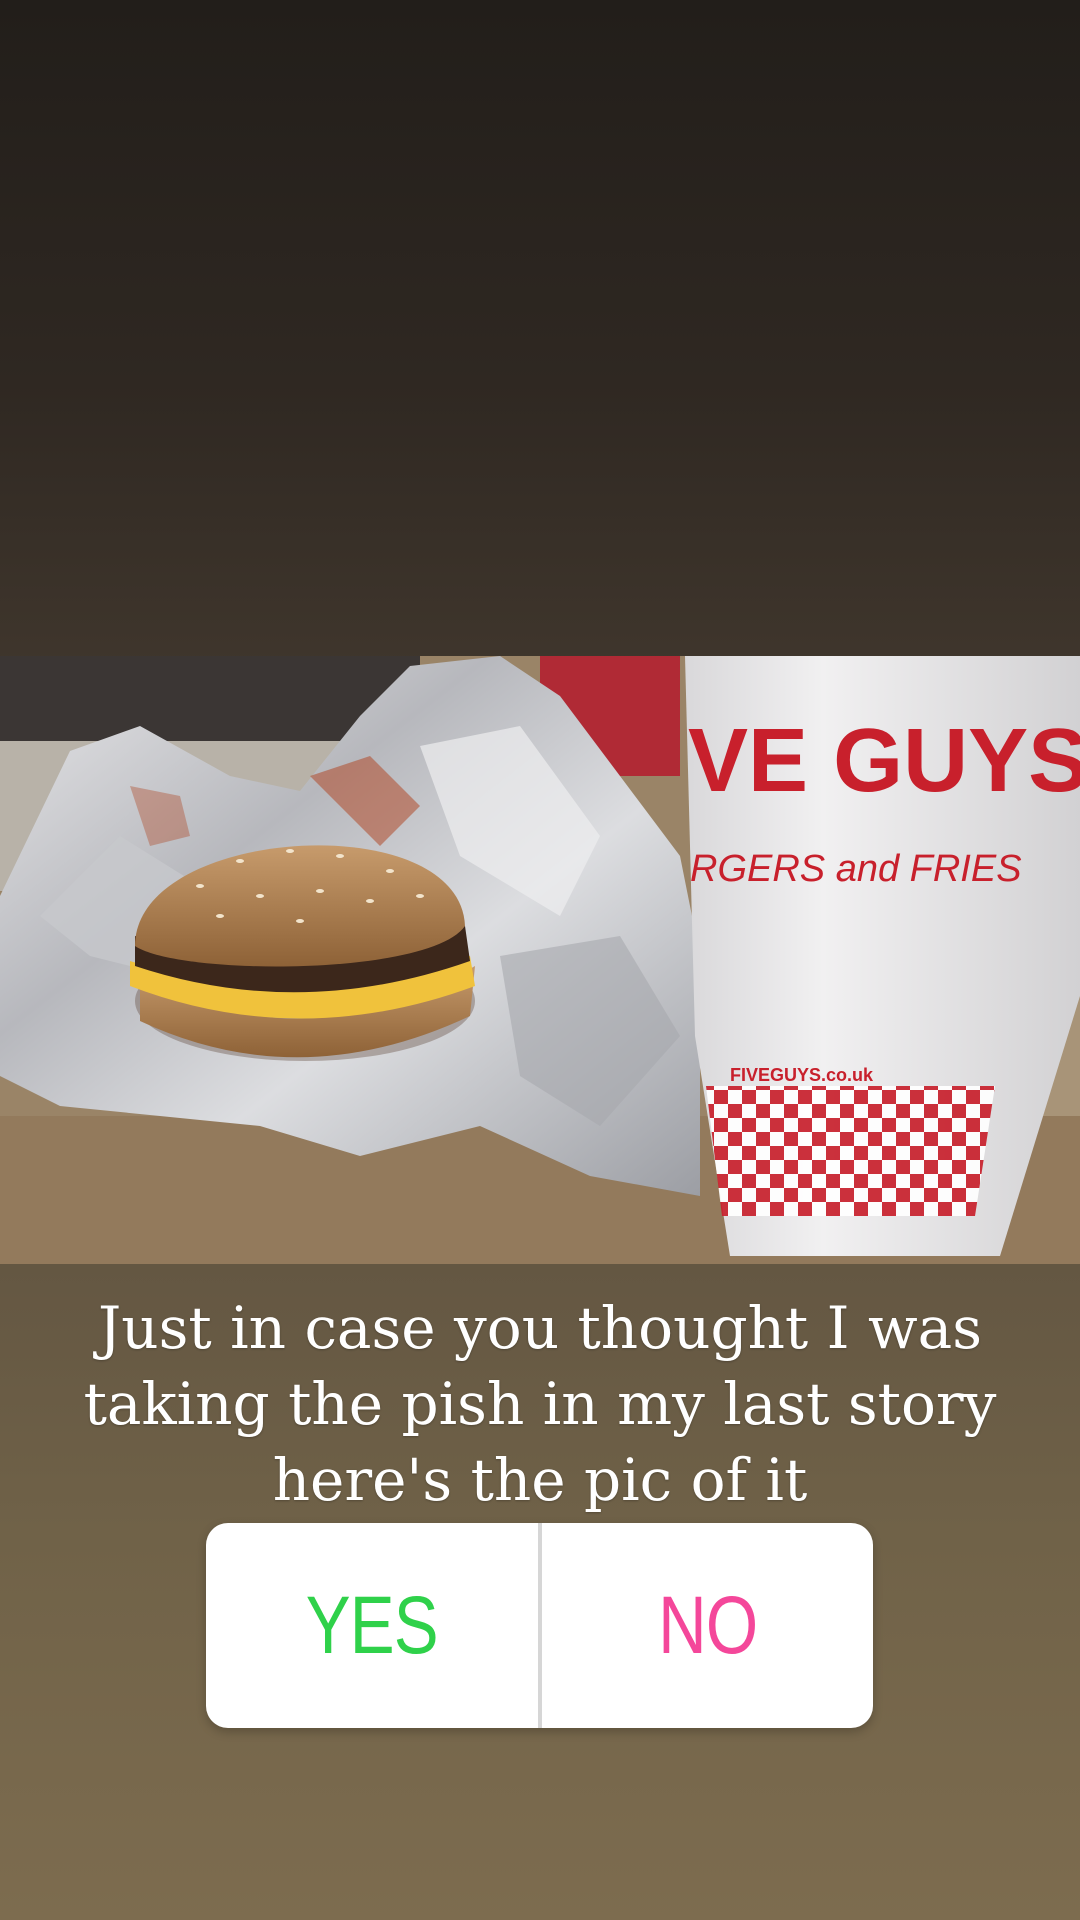  Describe the element at coordinates (856, 869) in the screenshot. I see `cup-tagline-text: RGERS and FRIES` at that location.